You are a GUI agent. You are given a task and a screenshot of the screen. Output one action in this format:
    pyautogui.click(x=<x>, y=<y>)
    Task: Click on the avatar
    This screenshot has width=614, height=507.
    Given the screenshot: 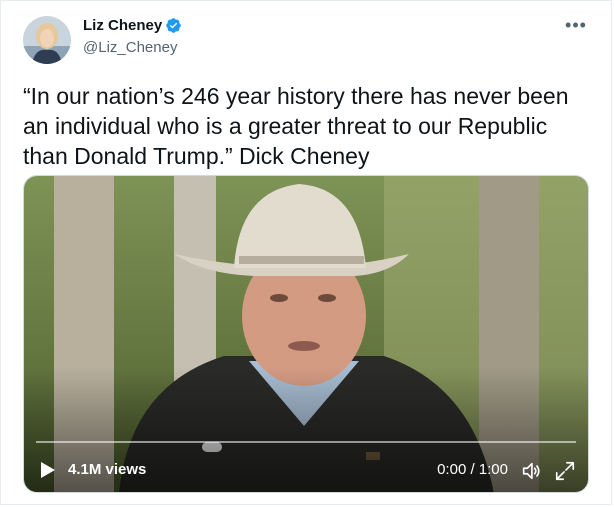 What is the action you would take?
    pyautogui.click(x=47, y=40)
    